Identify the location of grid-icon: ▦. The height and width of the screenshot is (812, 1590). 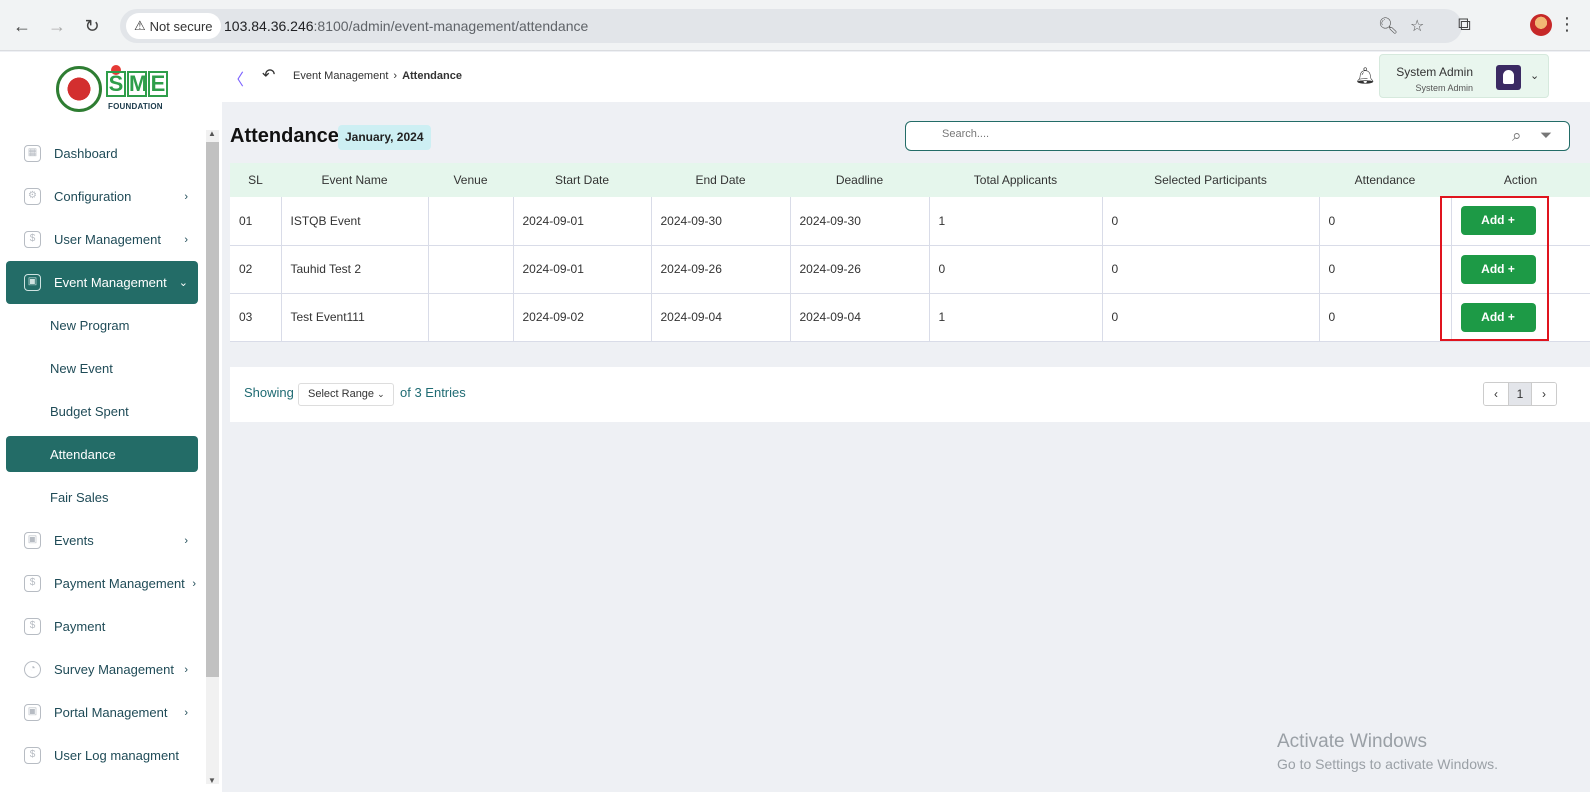
(32, 153).